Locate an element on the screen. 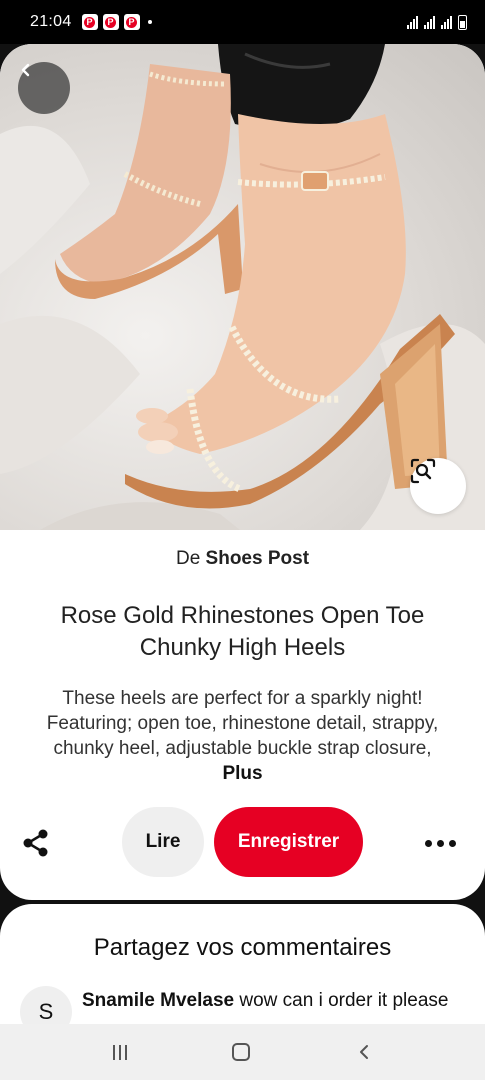 Image resolution: width=485 pixels, height=1080 pixels. signal-icon is located at coordinates (429, 22).